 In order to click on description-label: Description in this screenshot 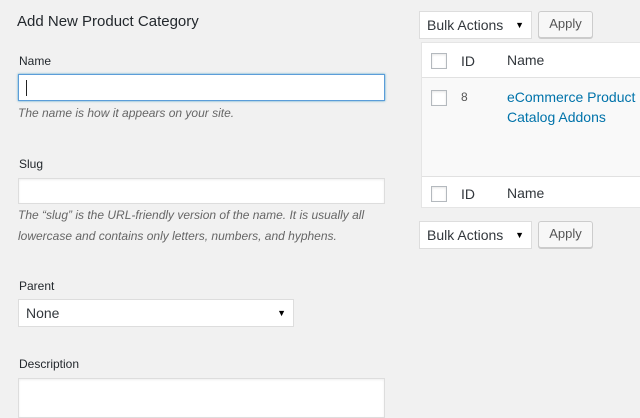, I will do `click(49, 364)`.